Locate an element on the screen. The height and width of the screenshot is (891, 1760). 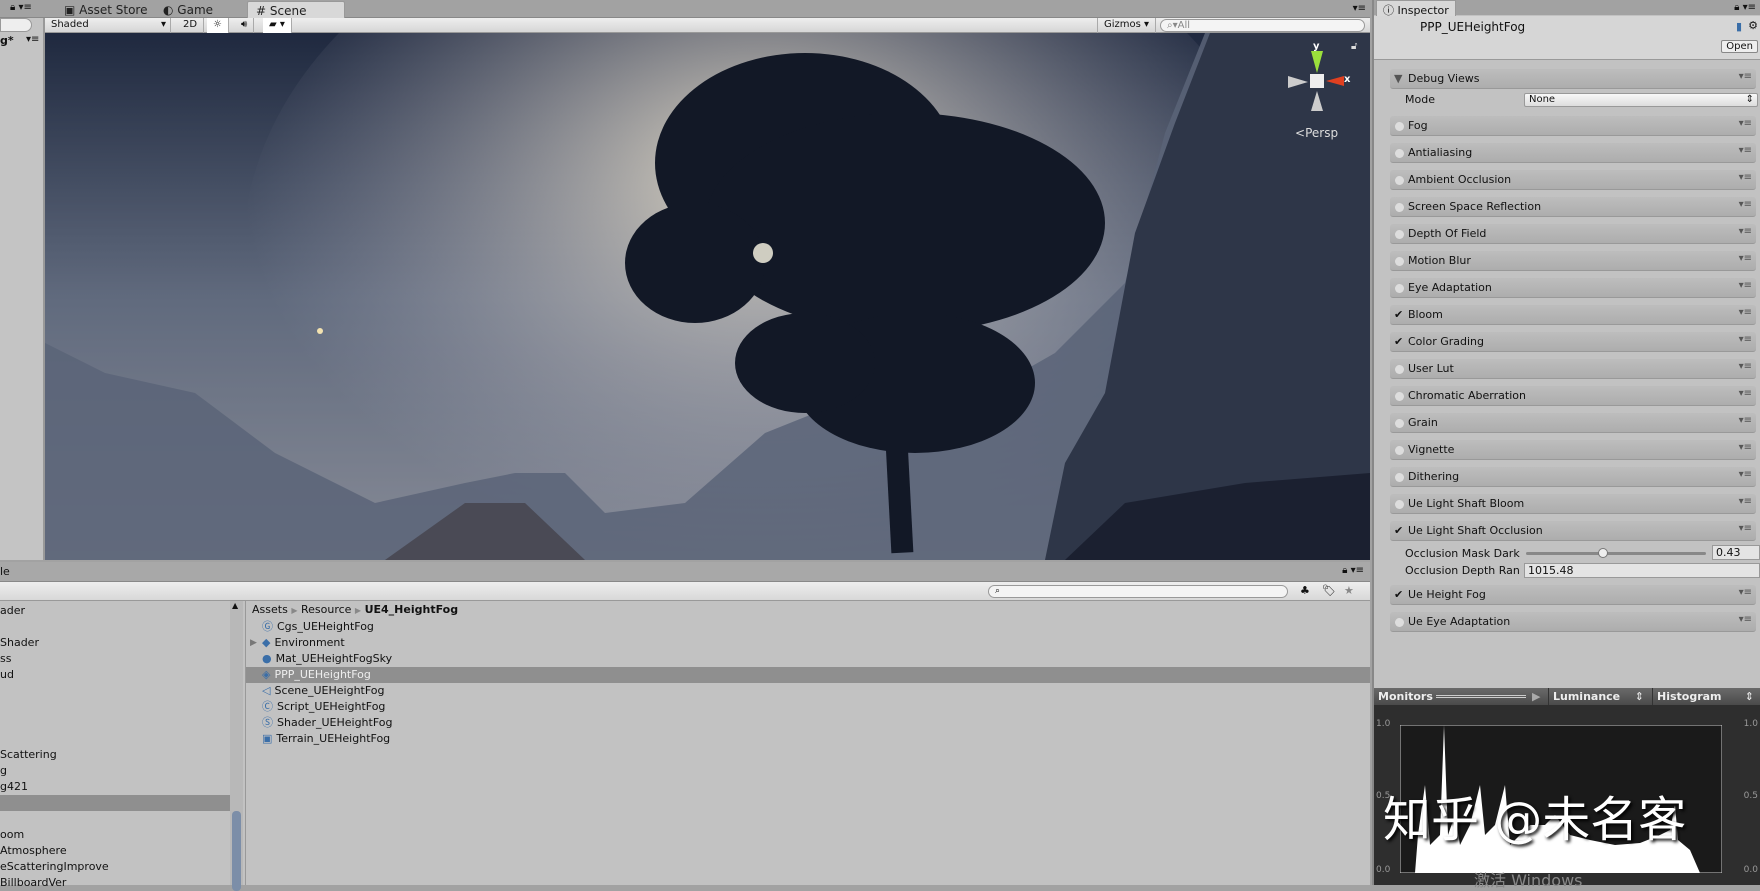
lock-icon: 🔒︎ ▾≡ is located at coordinates (21, 7).